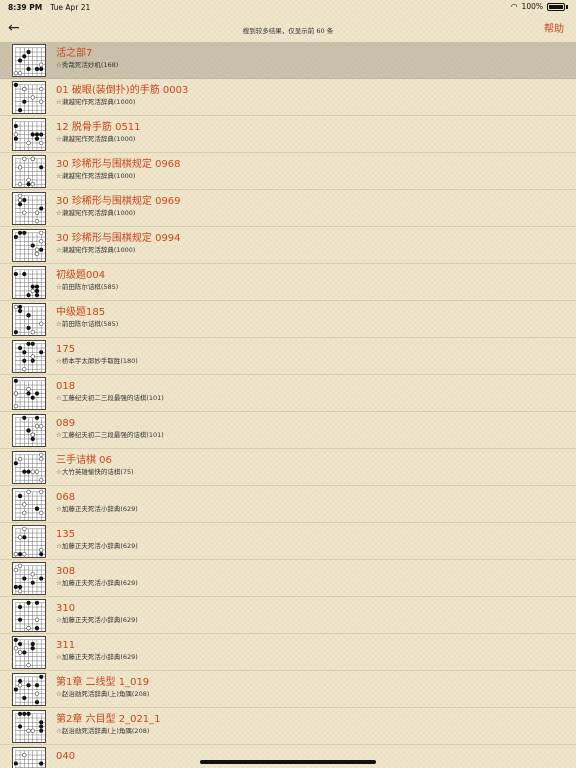 This screenshot has height=768, width=576. Describe the element at coordinates (288, 541) in the screenshot. I see `list-item: 135 ☆加藤正夫死活小辞典(629)` at that location.